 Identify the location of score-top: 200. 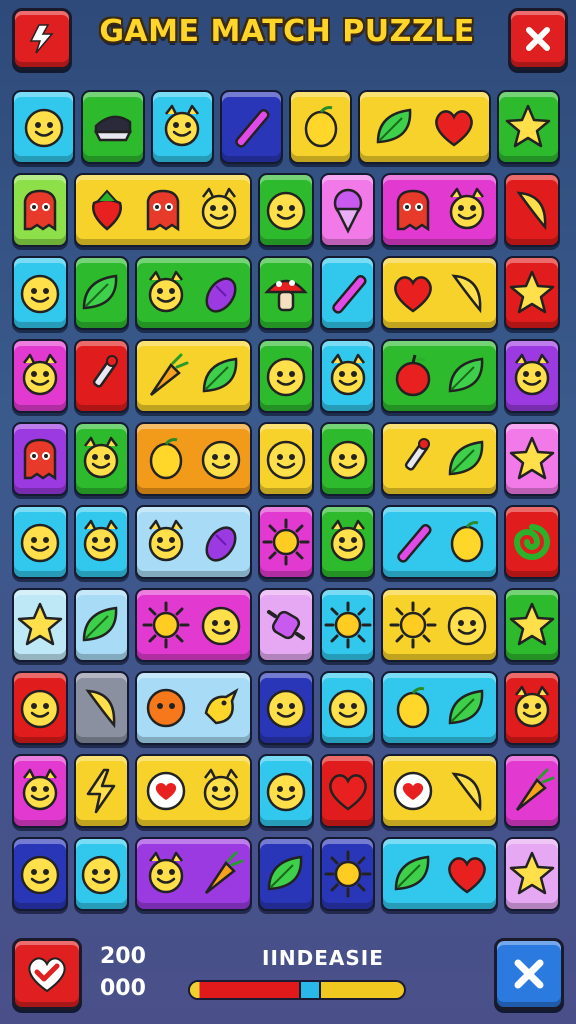
(123, 956).